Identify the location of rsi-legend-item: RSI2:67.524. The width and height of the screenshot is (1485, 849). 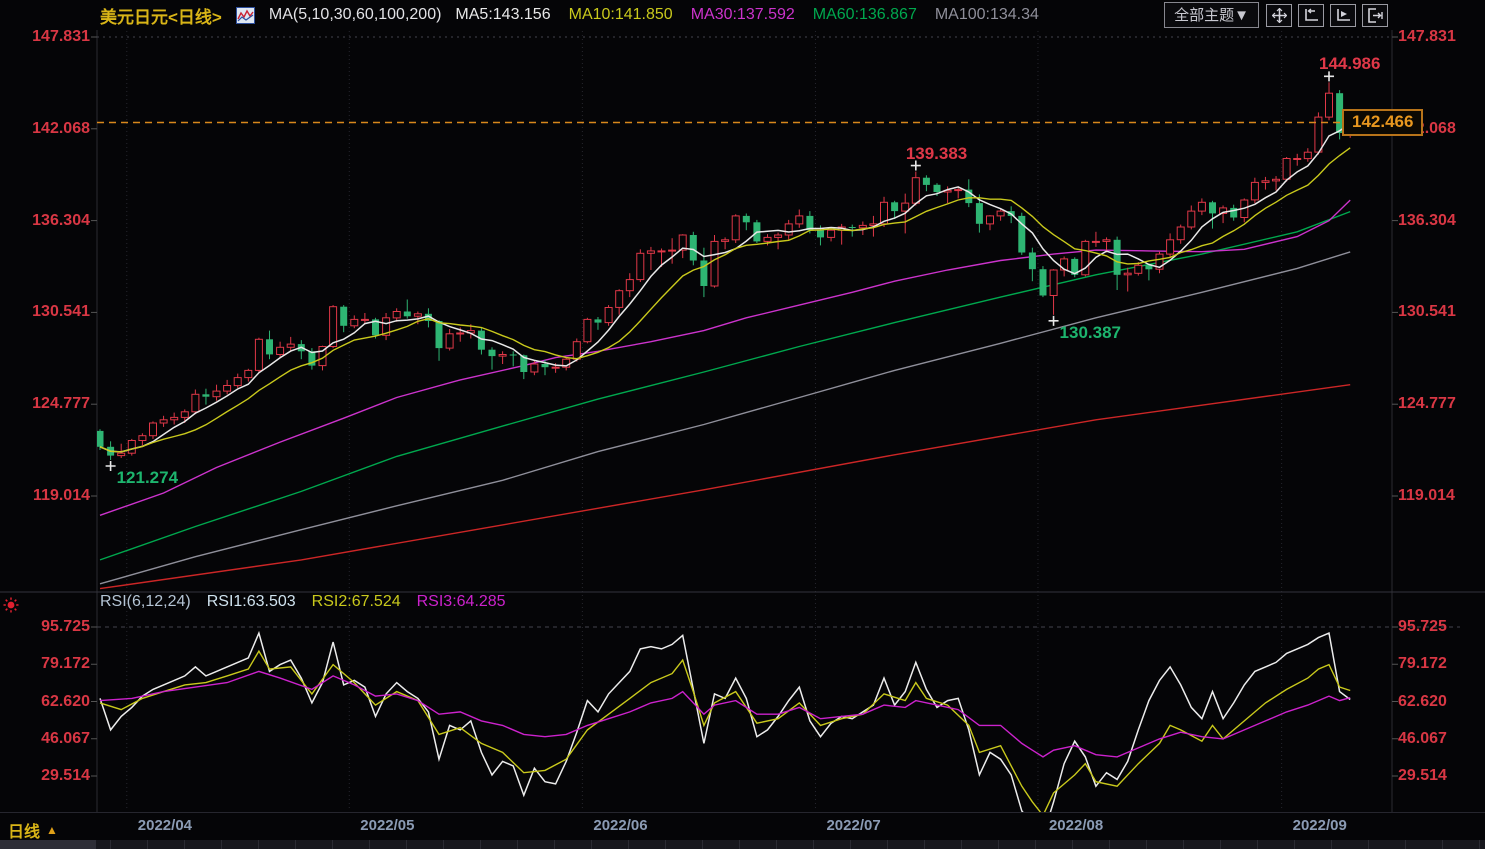
(356, 601).